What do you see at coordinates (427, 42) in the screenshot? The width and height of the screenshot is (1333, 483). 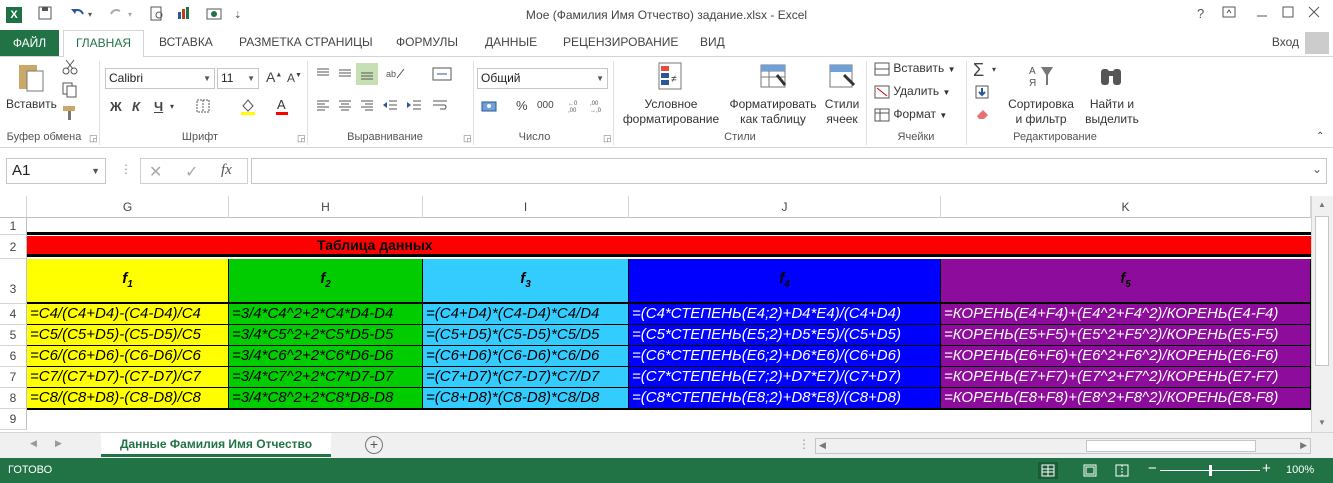 I see `tab-formulas: ФОРМУЛЫ` at bounding box center [427, 42].